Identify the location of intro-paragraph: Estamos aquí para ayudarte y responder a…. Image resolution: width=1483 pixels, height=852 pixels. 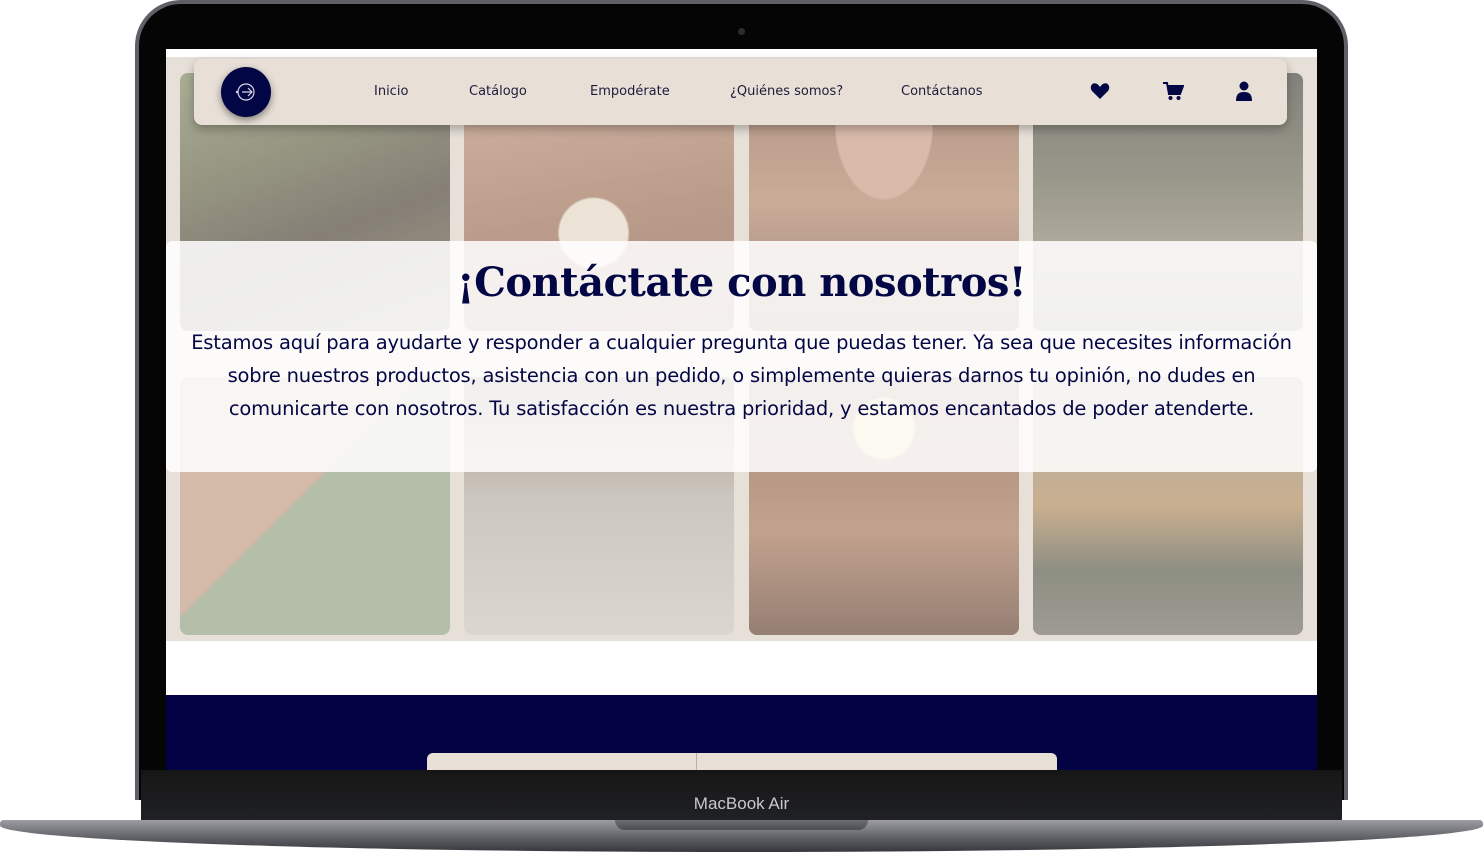
(741, 375).